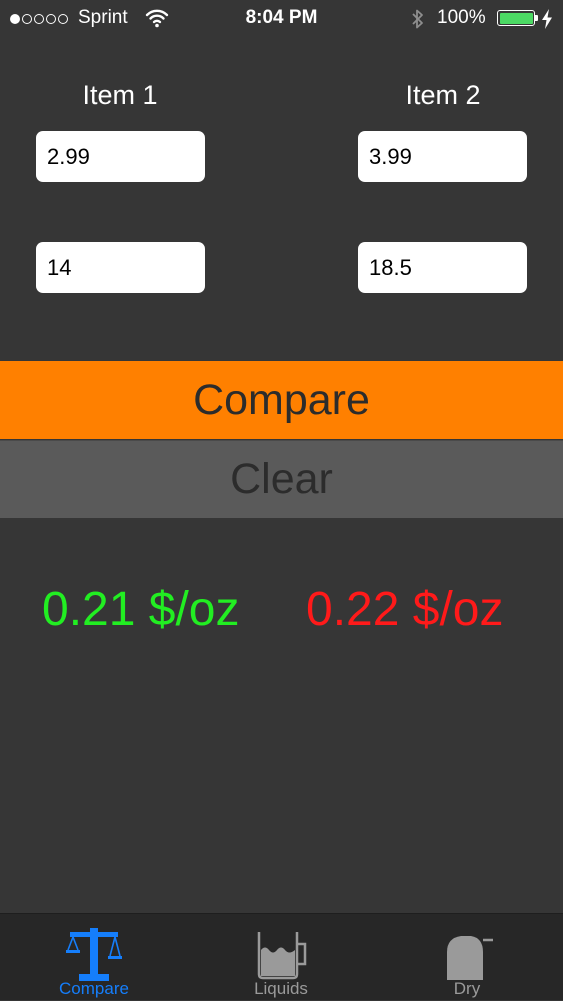  Describe the element at coordinates (120, 267) in the screenshot. I see `item1-size-input` at that location.